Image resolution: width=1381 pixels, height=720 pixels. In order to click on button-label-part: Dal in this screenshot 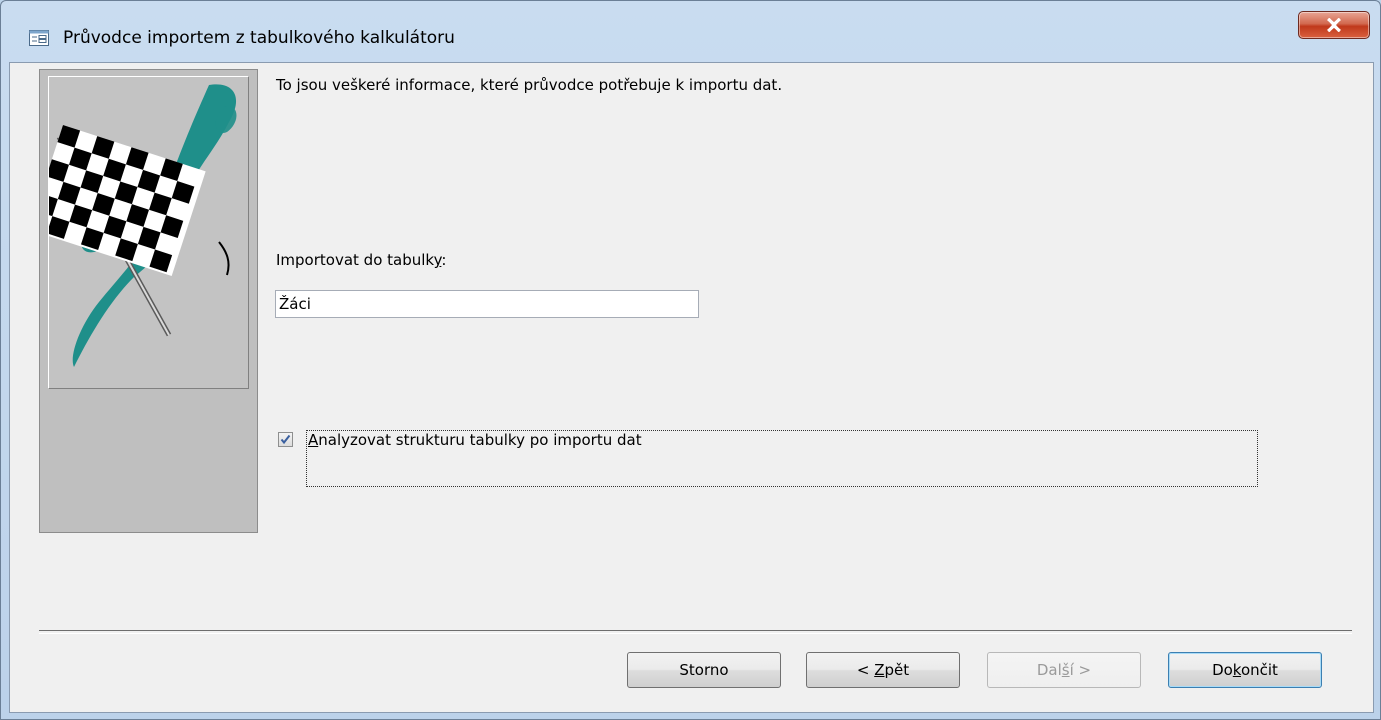, I will do `click(1049, 670)`.